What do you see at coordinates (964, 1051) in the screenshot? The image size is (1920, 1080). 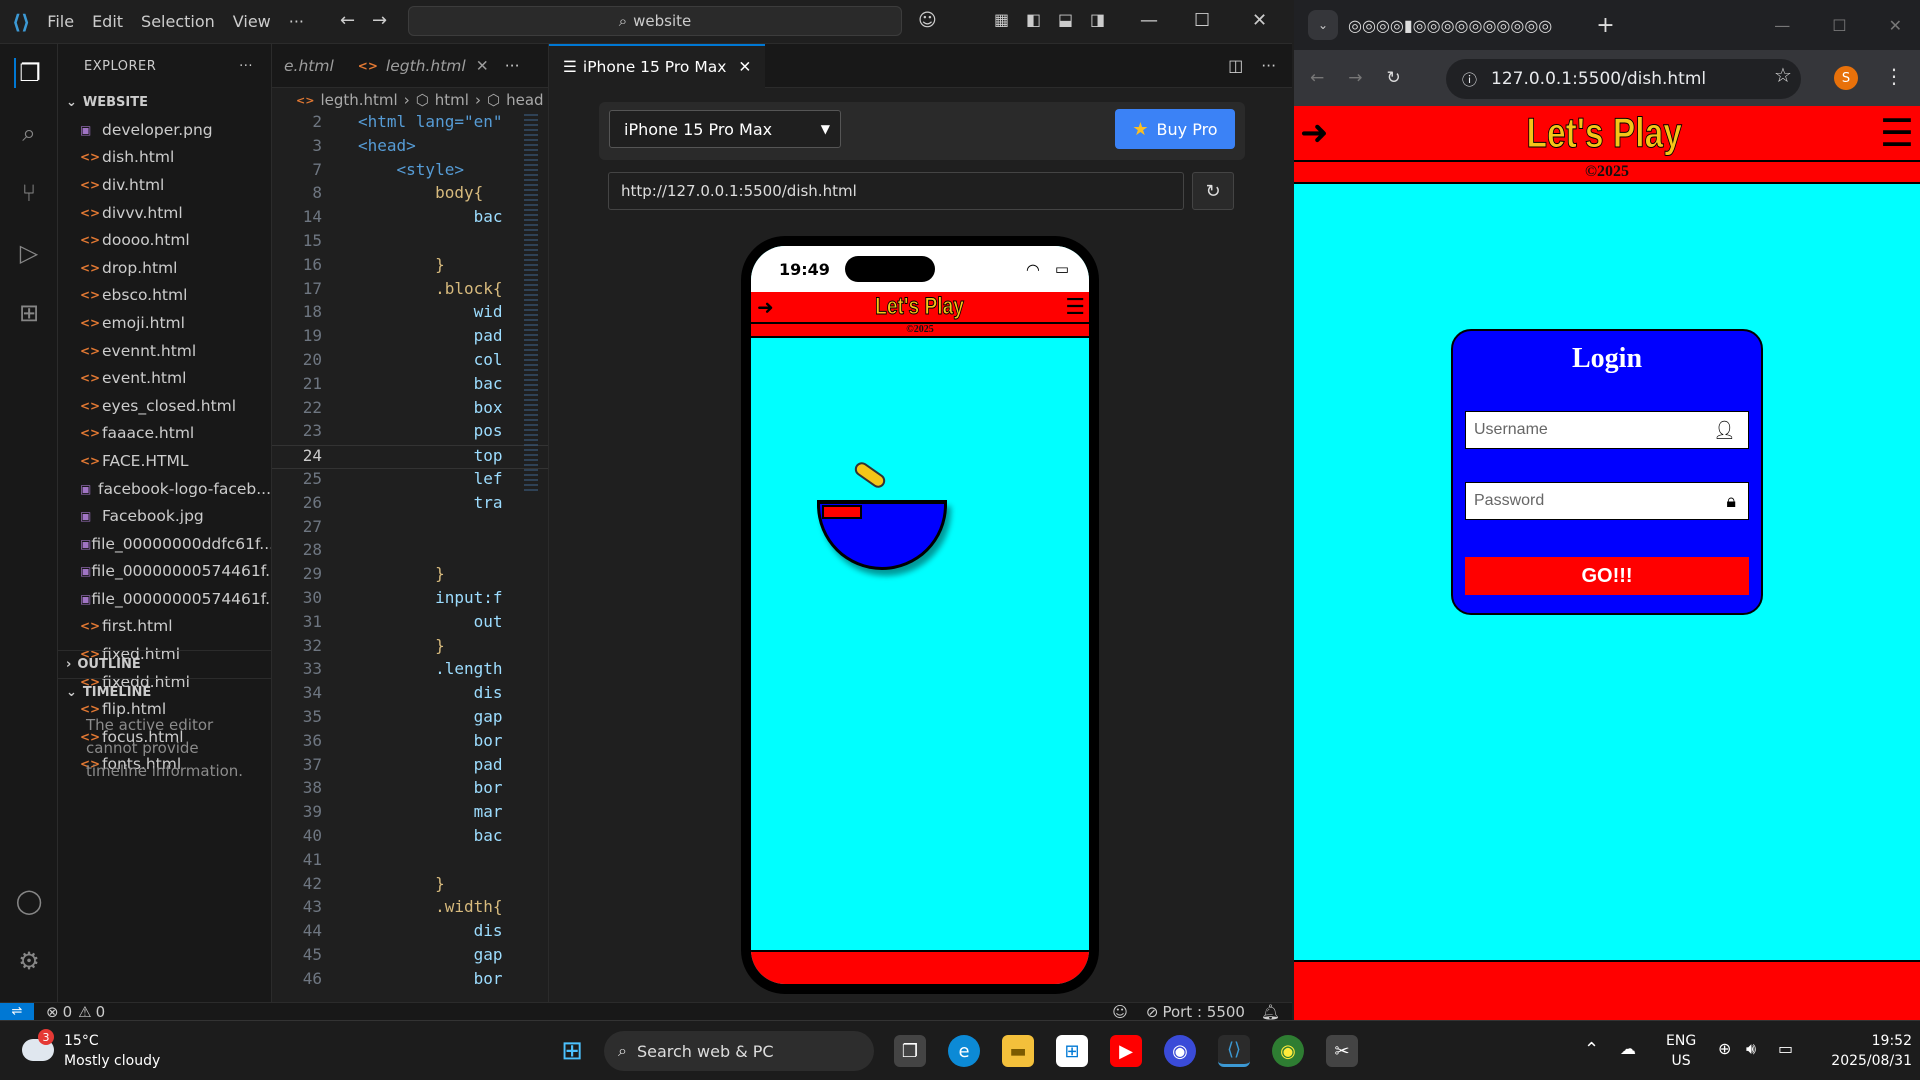 I see `edge-icon: e` at bounding box center [964, 1051].